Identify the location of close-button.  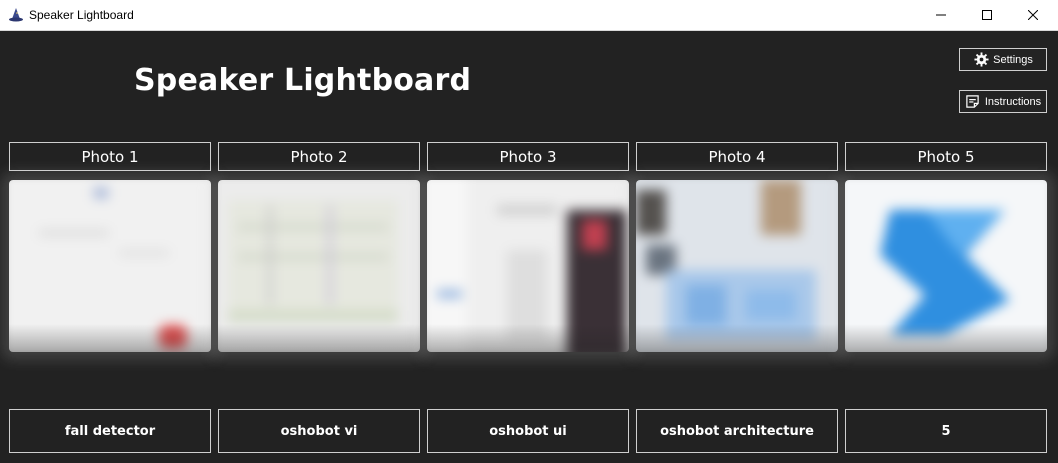
(1033, 15).